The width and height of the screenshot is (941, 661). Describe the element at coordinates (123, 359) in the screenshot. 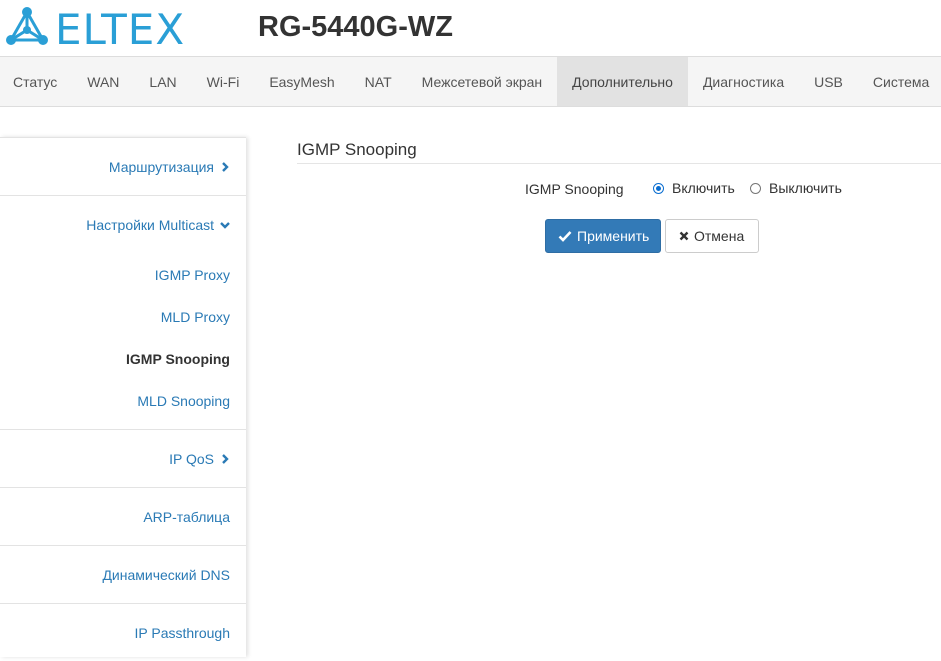

I see `sidebar-subitem-igmp-snooping: IGMP Snooping` at that location.